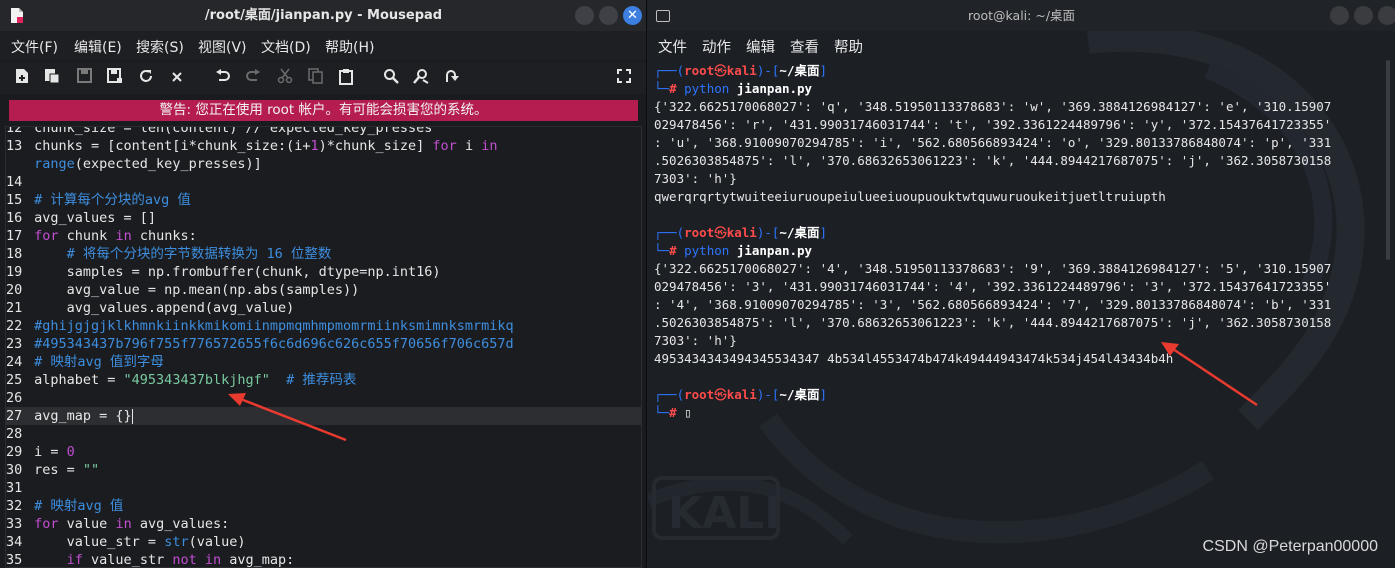 The width and height of the screenshot is (1395, 568). I want to click on code-line-wrapped: range(expected_key_presses)], so click(323, 164).